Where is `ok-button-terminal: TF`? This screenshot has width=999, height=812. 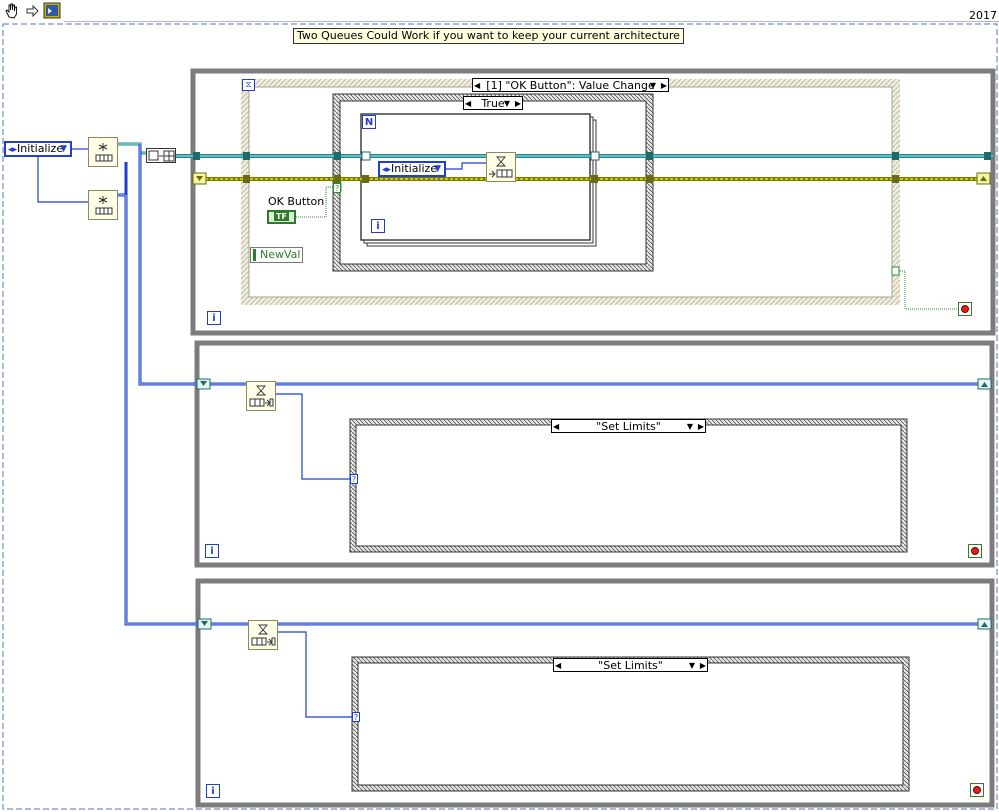
ok-button-terminal: TF is located at coordinates (281, 217).